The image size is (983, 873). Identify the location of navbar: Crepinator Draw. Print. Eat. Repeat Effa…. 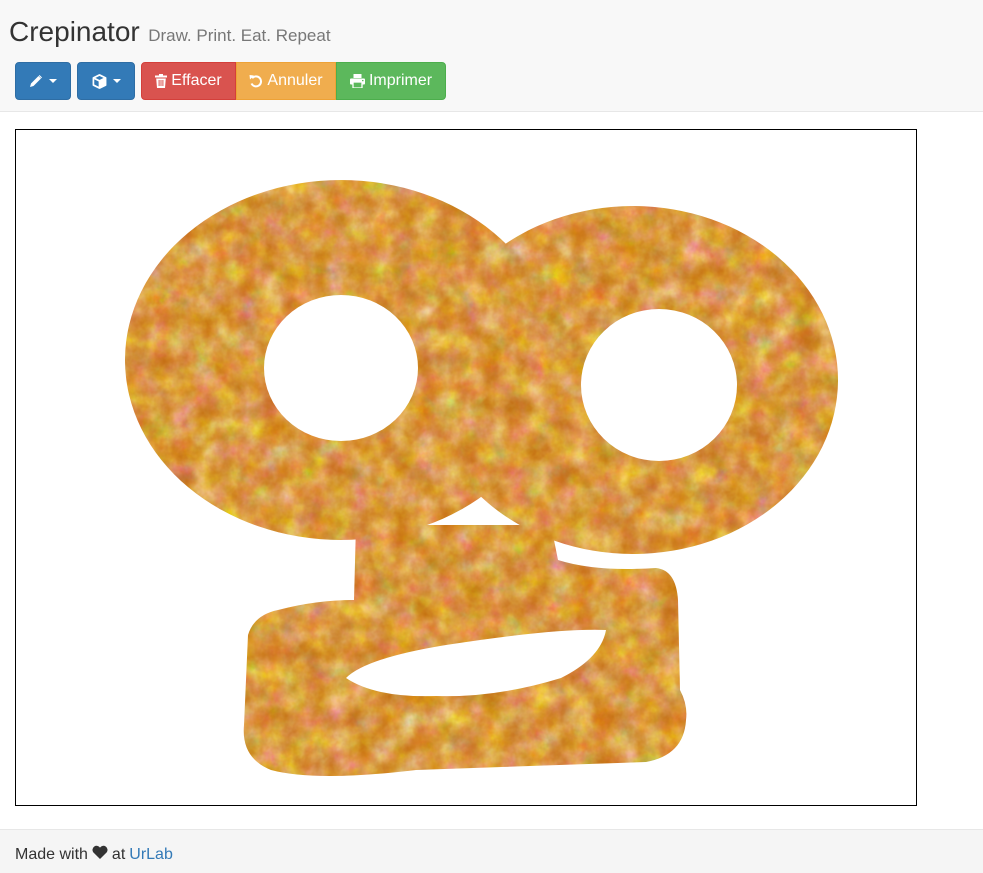
(491, 56).